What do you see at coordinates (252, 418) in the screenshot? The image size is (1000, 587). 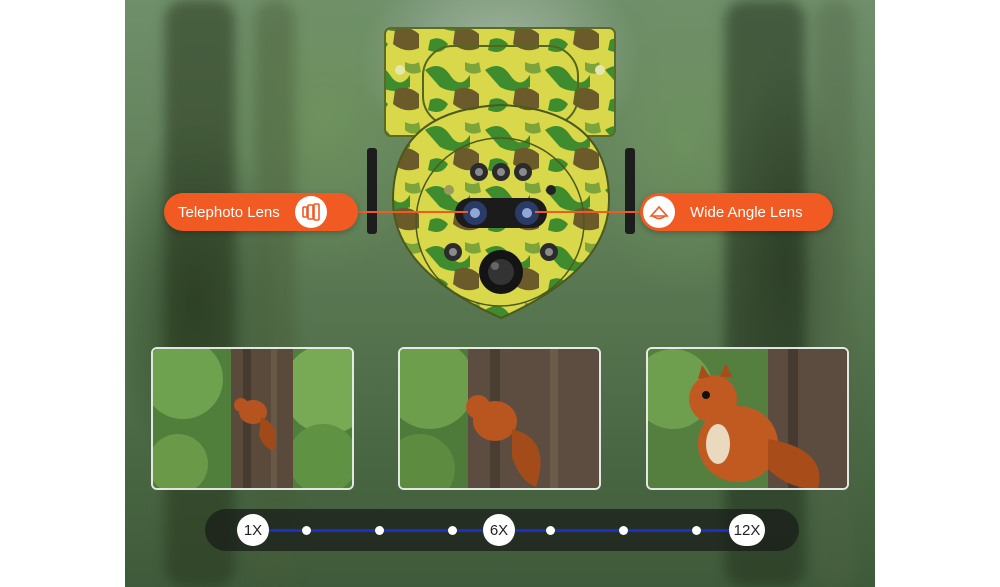 I see `squirrel-photo-1x` at bounding box center [252, 418].